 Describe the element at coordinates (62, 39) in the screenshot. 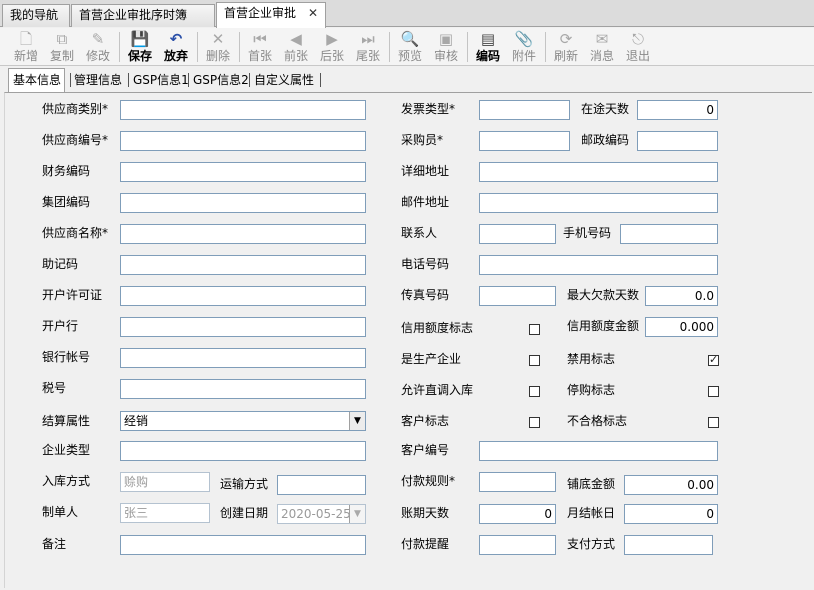

I see `copy-icon: ⧉` at that location.